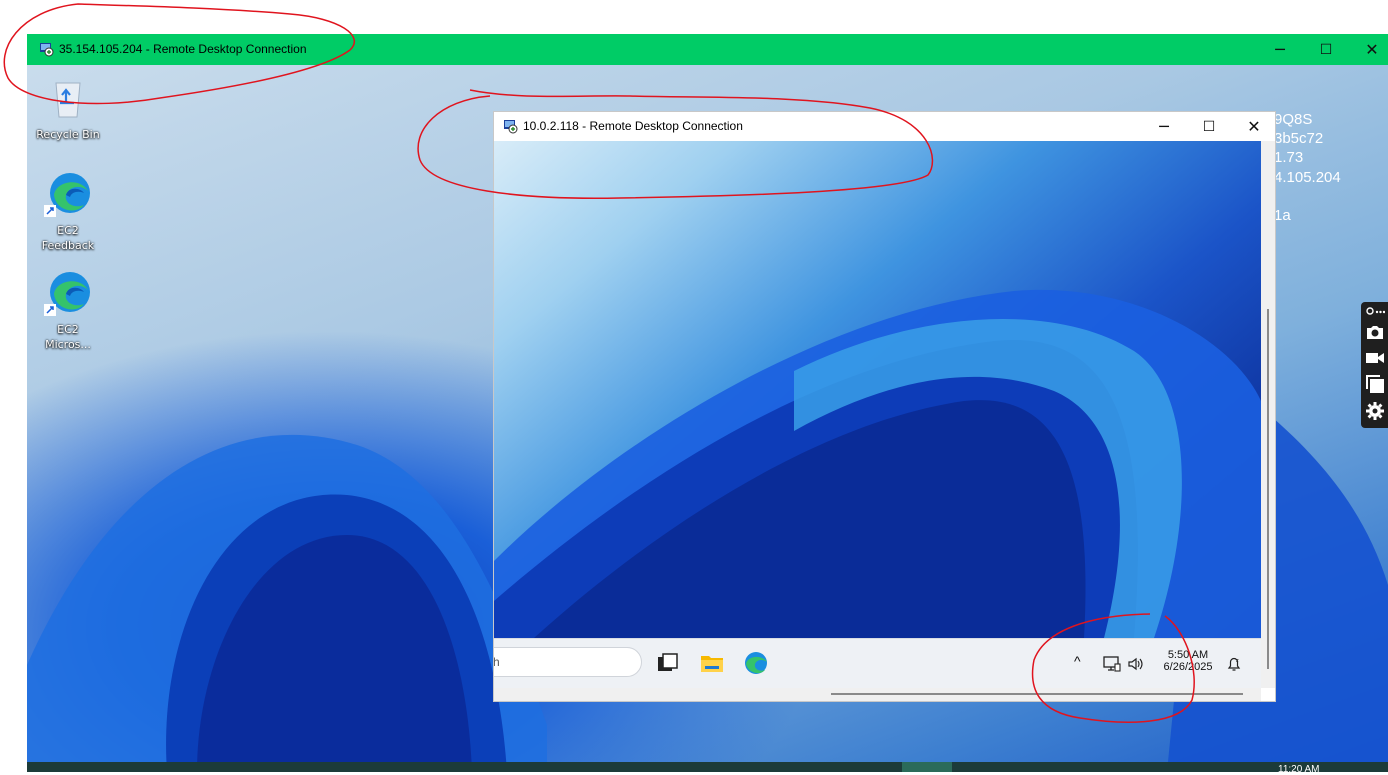  I want to click on desktop-icon-label: Recycle Bin, so click(68, 134).